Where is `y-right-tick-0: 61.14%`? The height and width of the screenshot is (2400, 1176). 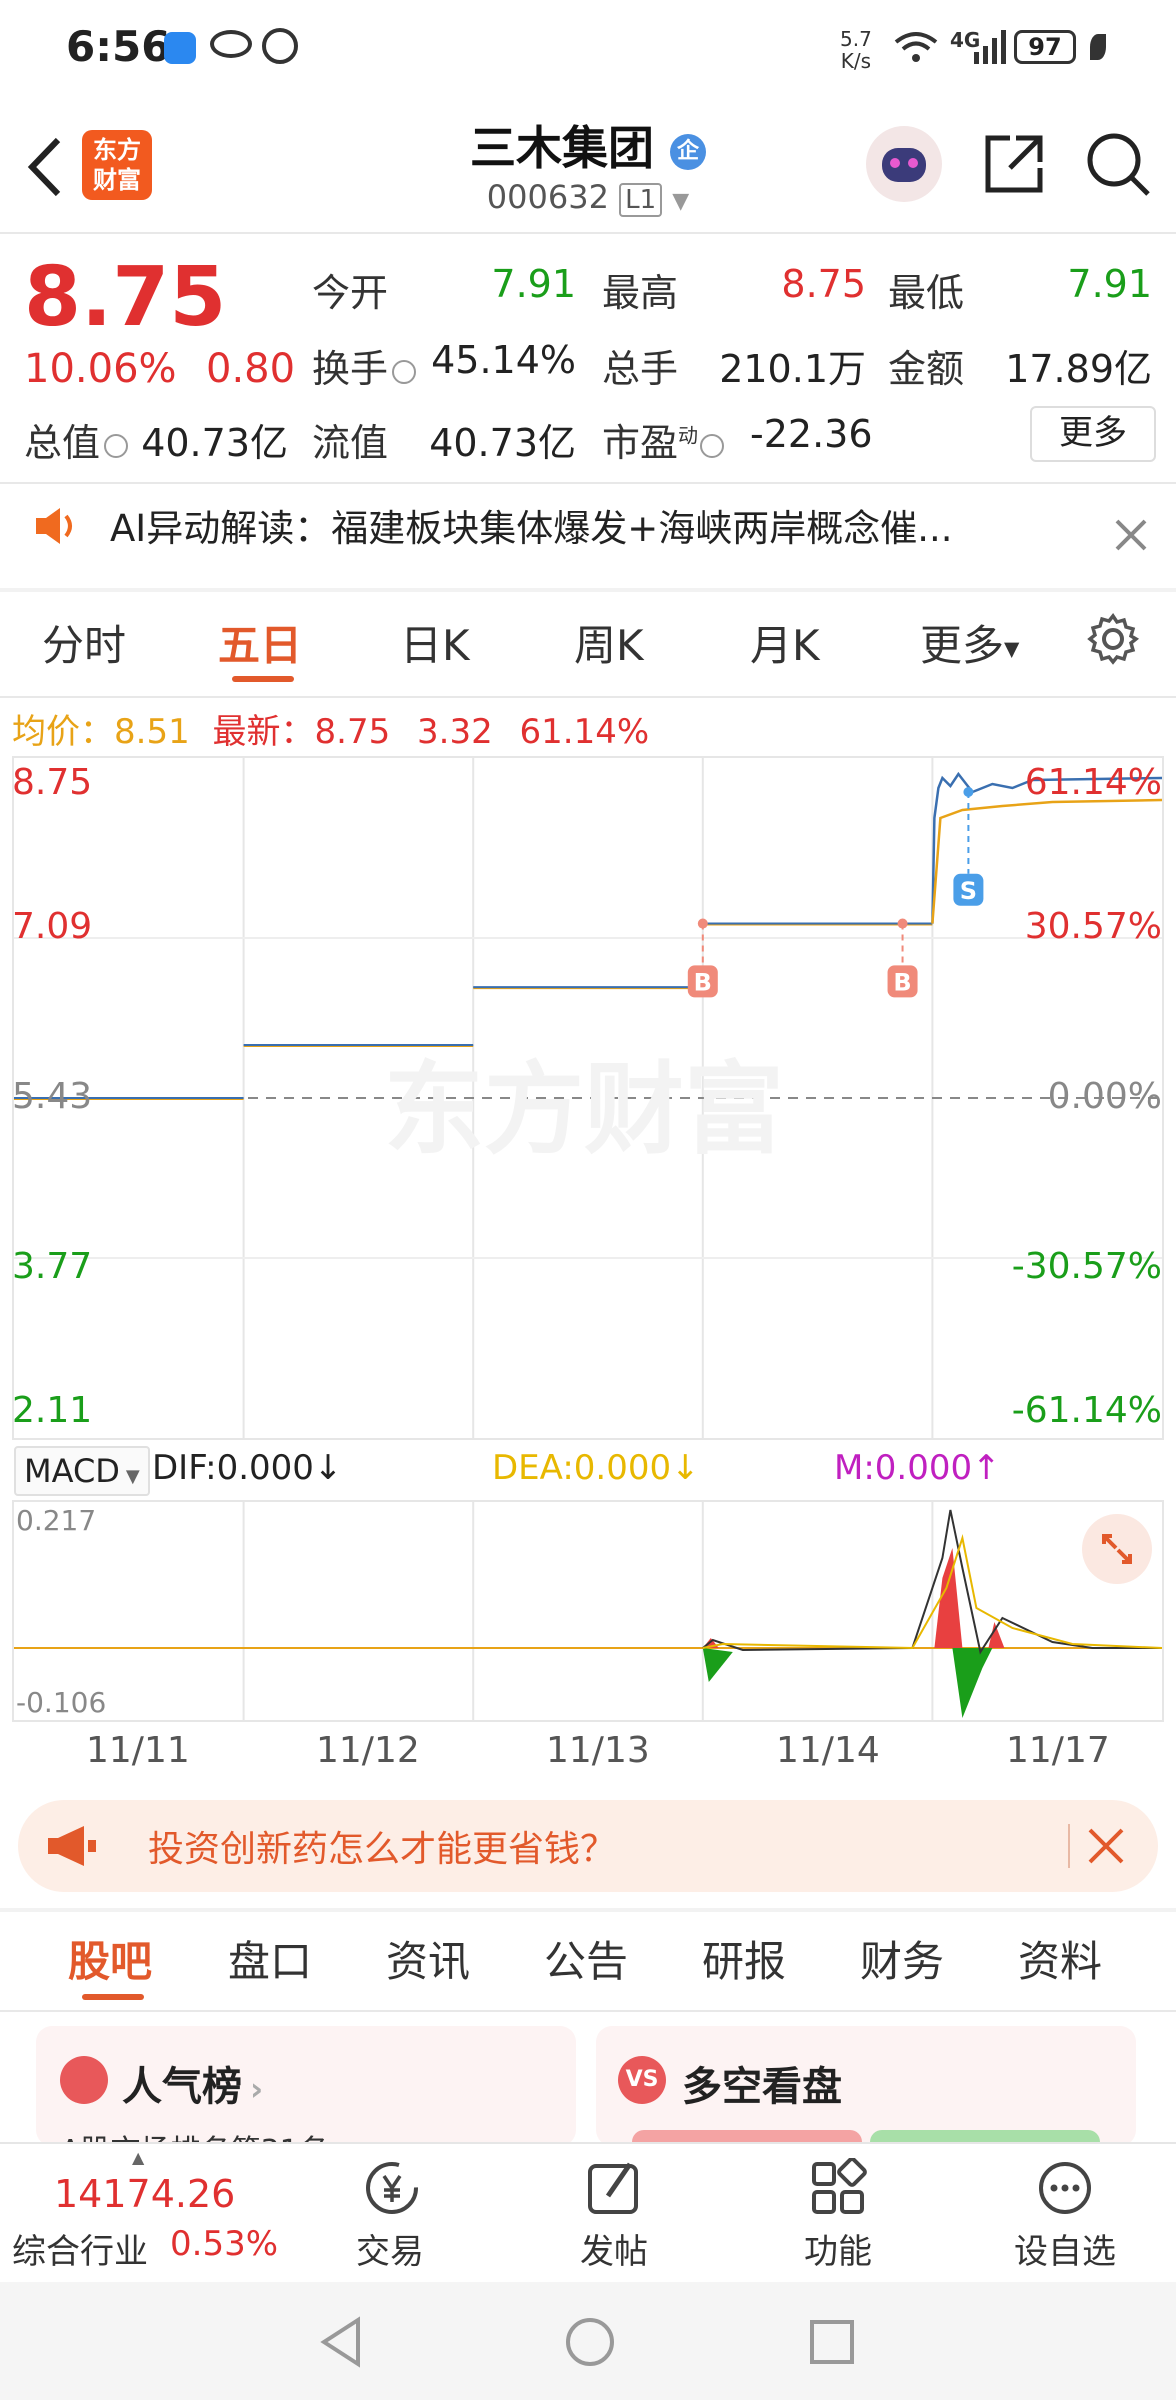
y-right-tick-0: 61.14% is located at coordinates (1093, 782).